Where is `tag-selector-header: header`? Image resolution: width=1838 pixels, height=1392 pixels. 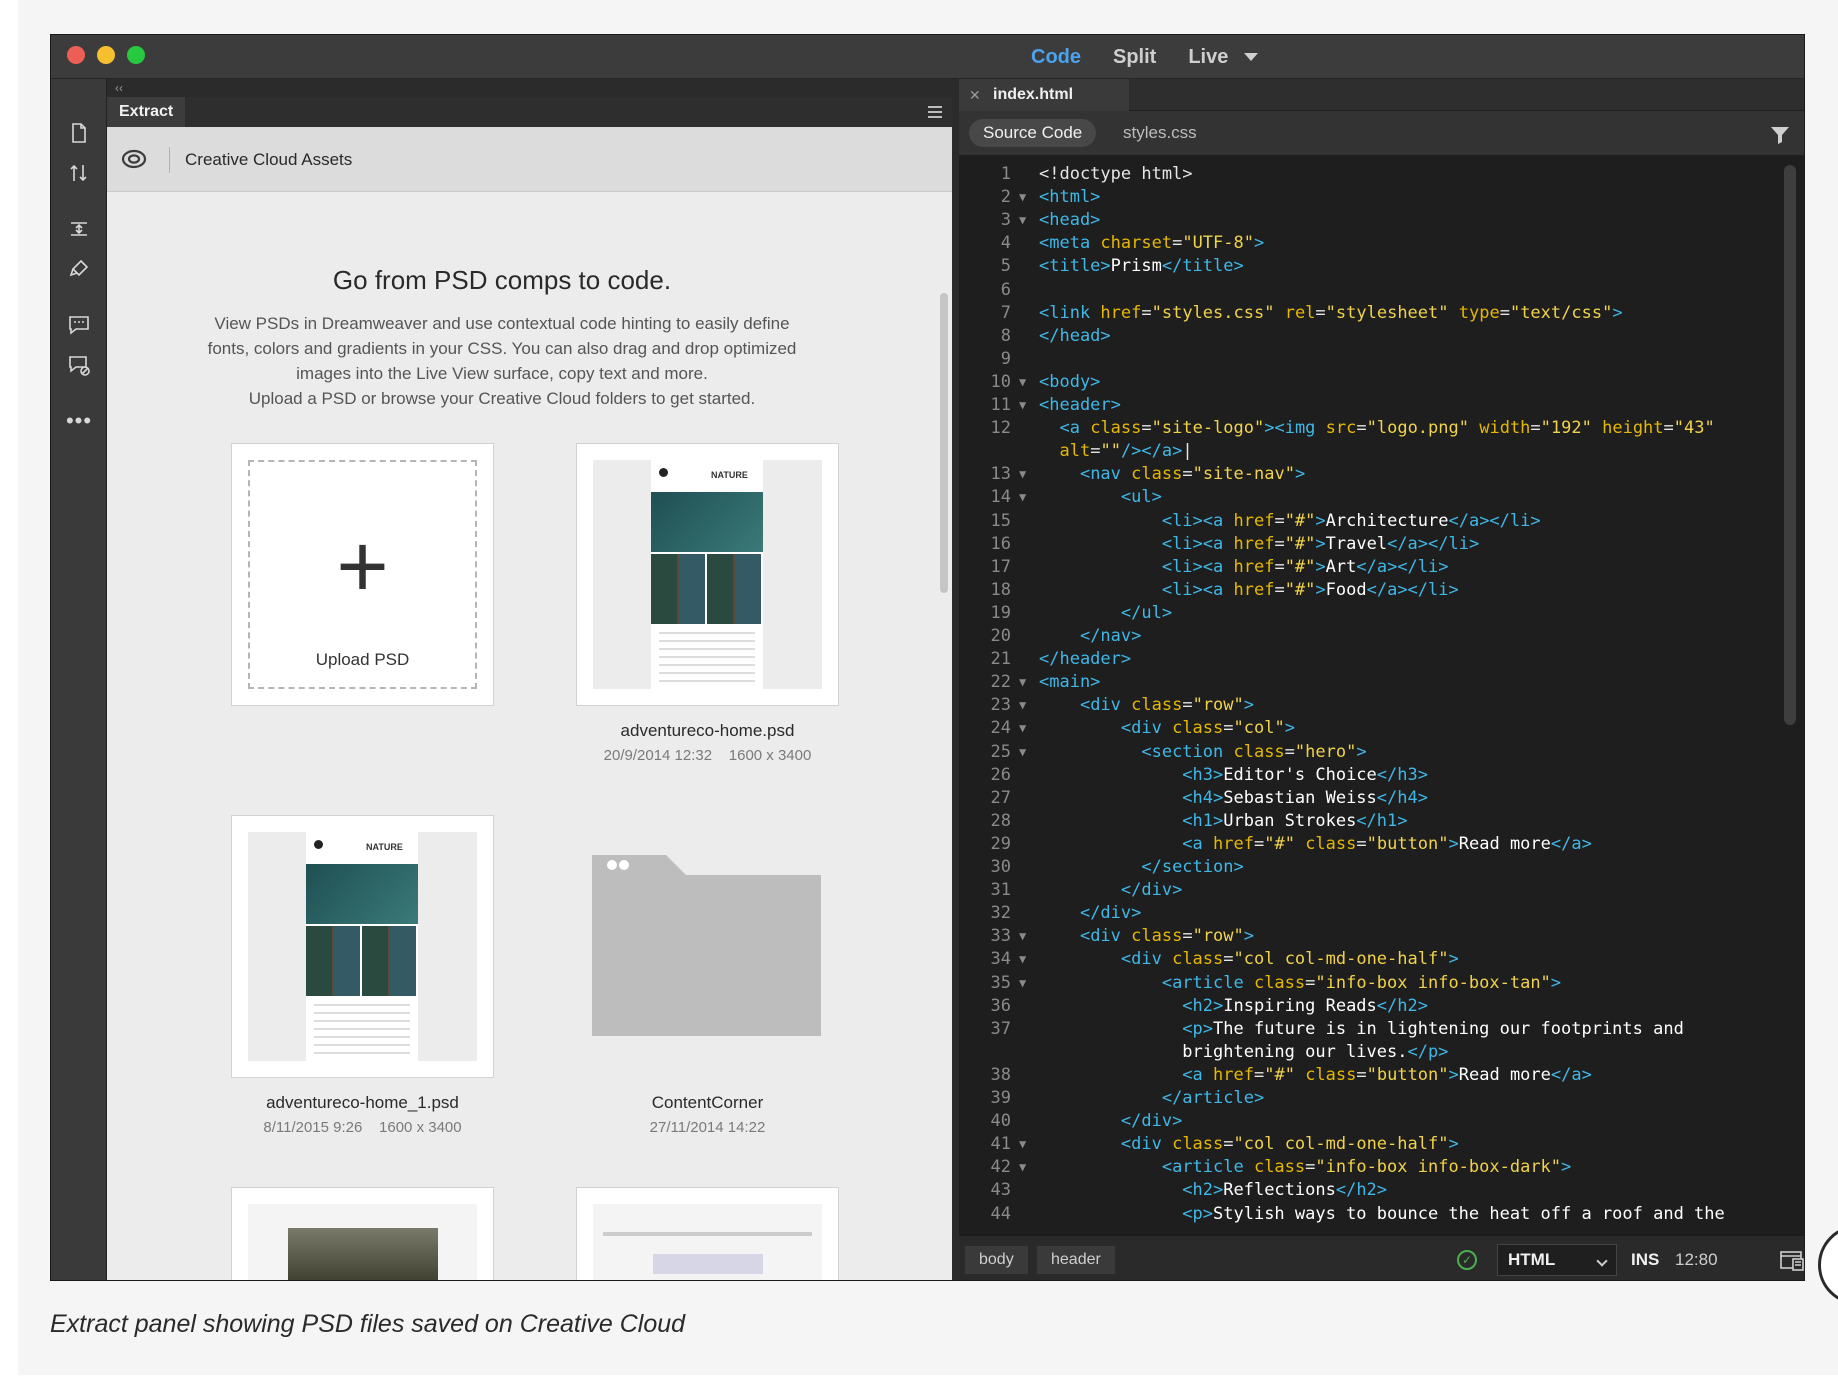
tag-selector-header: header is located at coordinates (1076, 1260).